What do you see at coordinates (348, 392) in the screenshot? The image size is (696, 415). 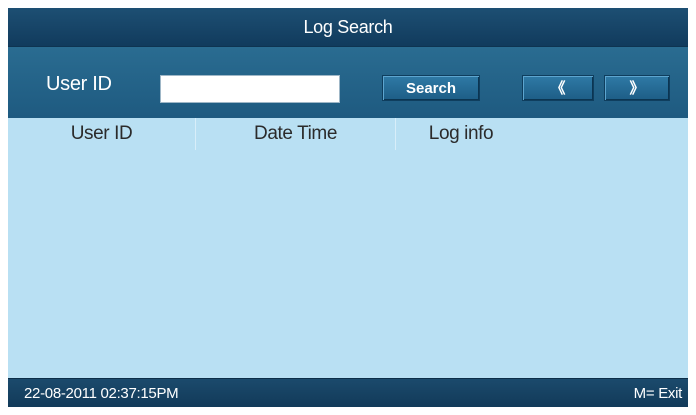 I see `status-bar: 22-08-2011 02:37:15PM M= Exit` at bounding box center [348, 392].